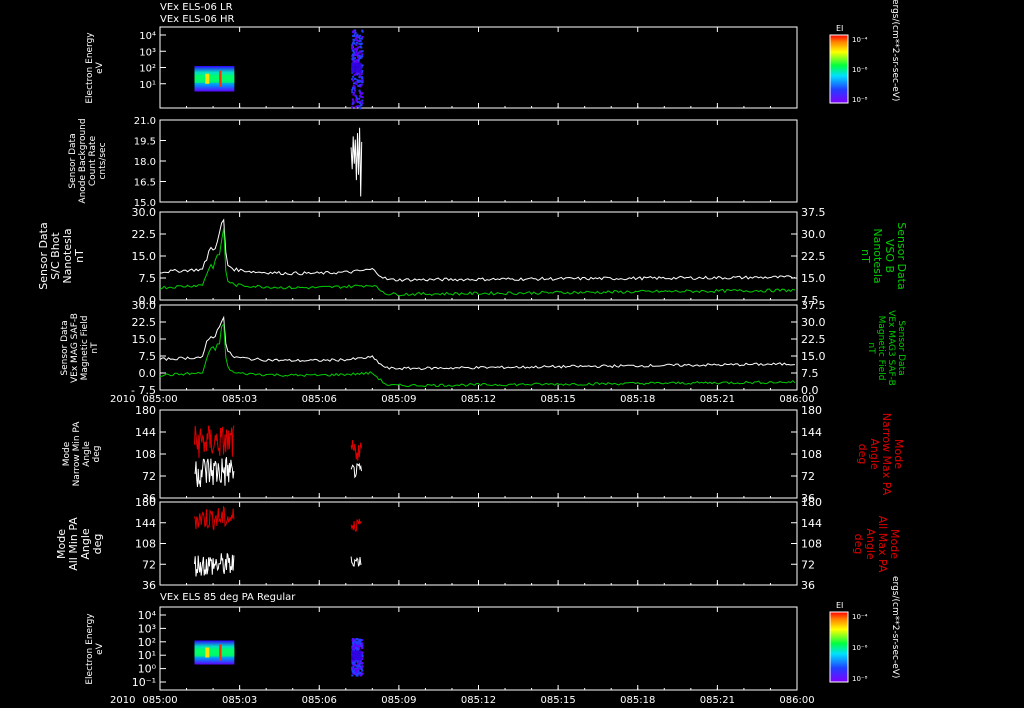 The width and height of the screenshot is (1024, 708). I want to click on colorbar-units: ergs/(cm**2-sr-sec-eV), so click(895, 627).